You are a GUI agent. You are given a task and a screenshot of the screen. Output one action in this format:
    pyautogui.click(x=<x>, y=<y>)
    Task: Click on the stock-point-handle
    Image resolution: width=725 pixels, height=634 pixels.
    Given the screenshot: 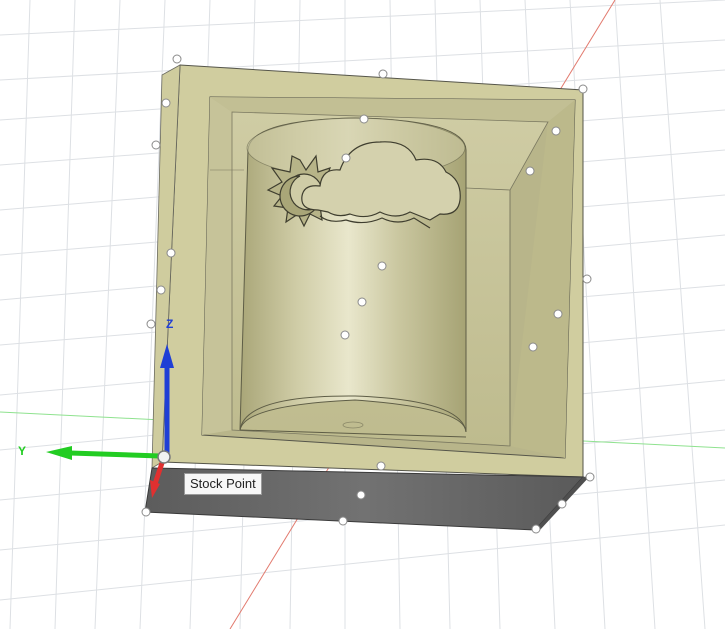 What is the action you would take?
    pyautogui.click(x=164, y=457)
    